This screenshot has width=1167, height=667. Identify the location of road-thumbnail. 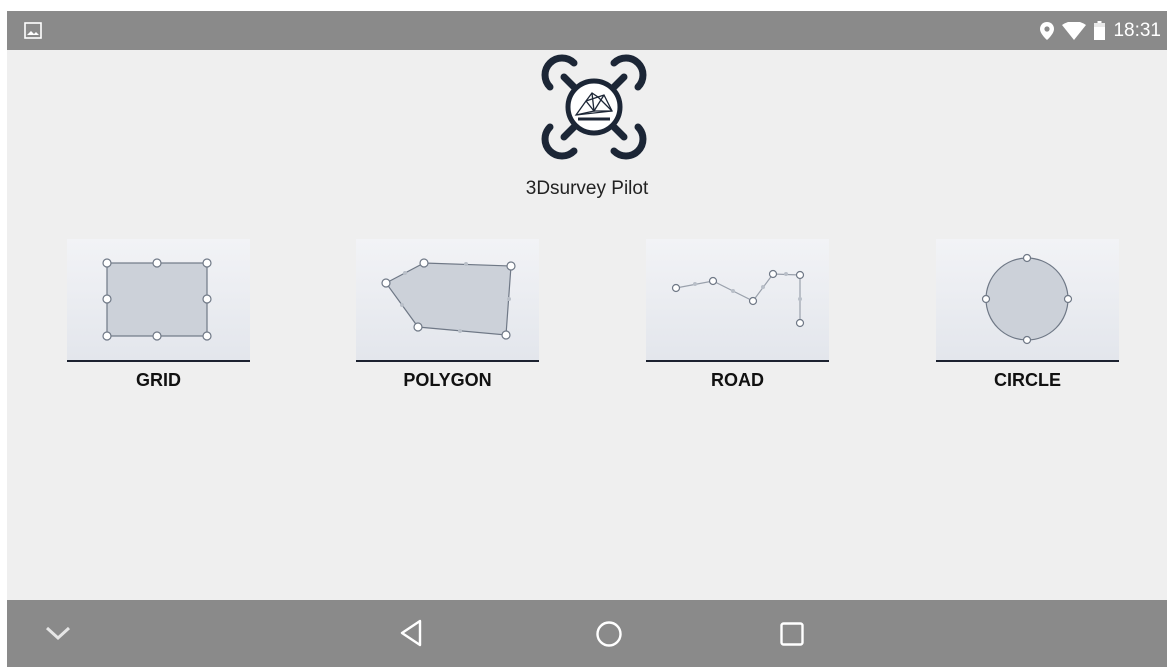
(737, 299).